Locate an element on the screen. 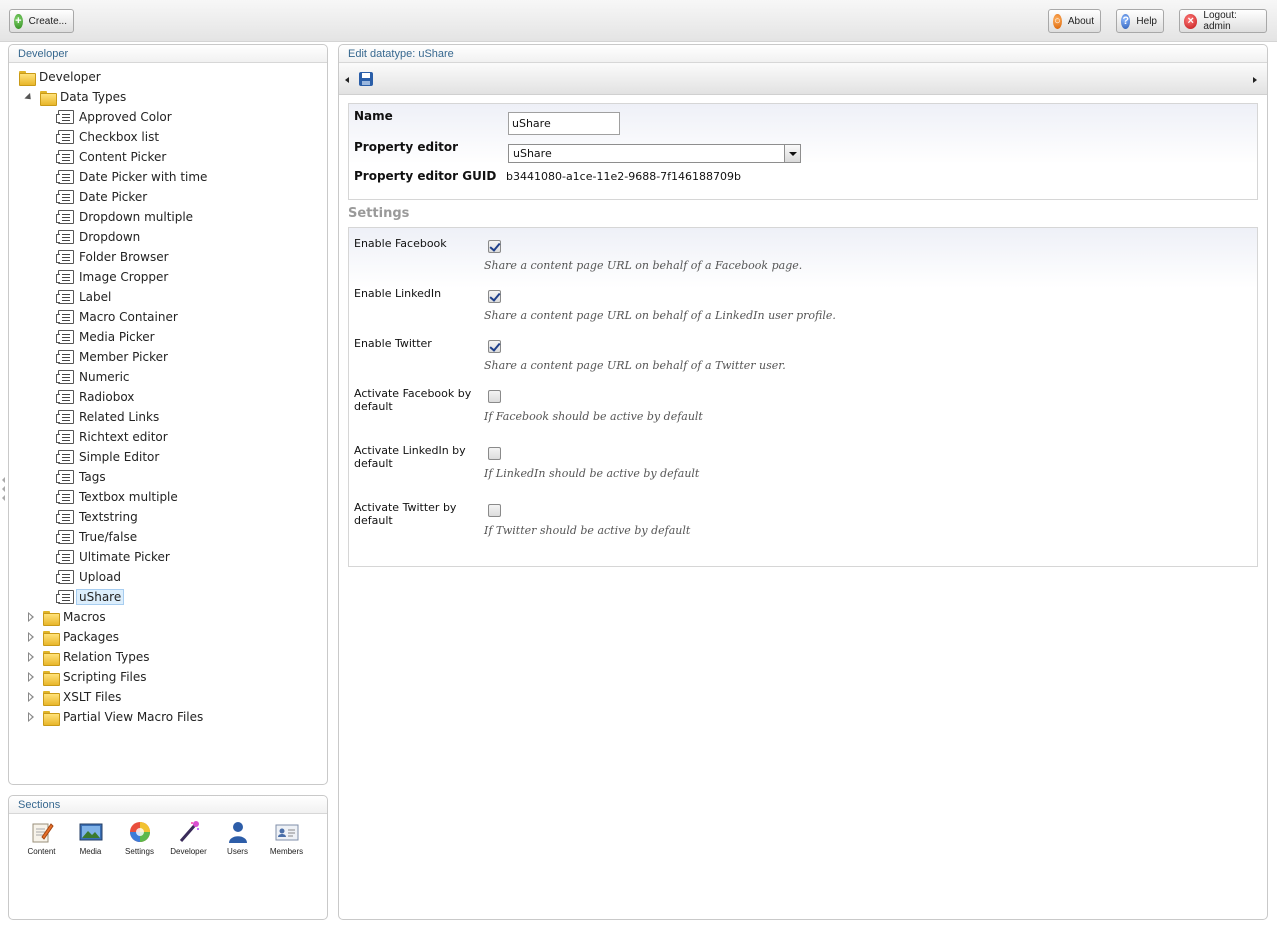 The width and height of the screenshot is (1277, 937). name-input is located at coordinates (564, 123).